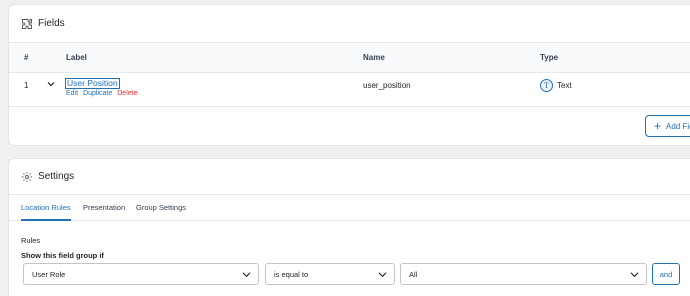  What do you see at coordinates (330, 274) in the screenshot?
I see `rule-operator-select: is equal to` at bounding box center [330, 274].